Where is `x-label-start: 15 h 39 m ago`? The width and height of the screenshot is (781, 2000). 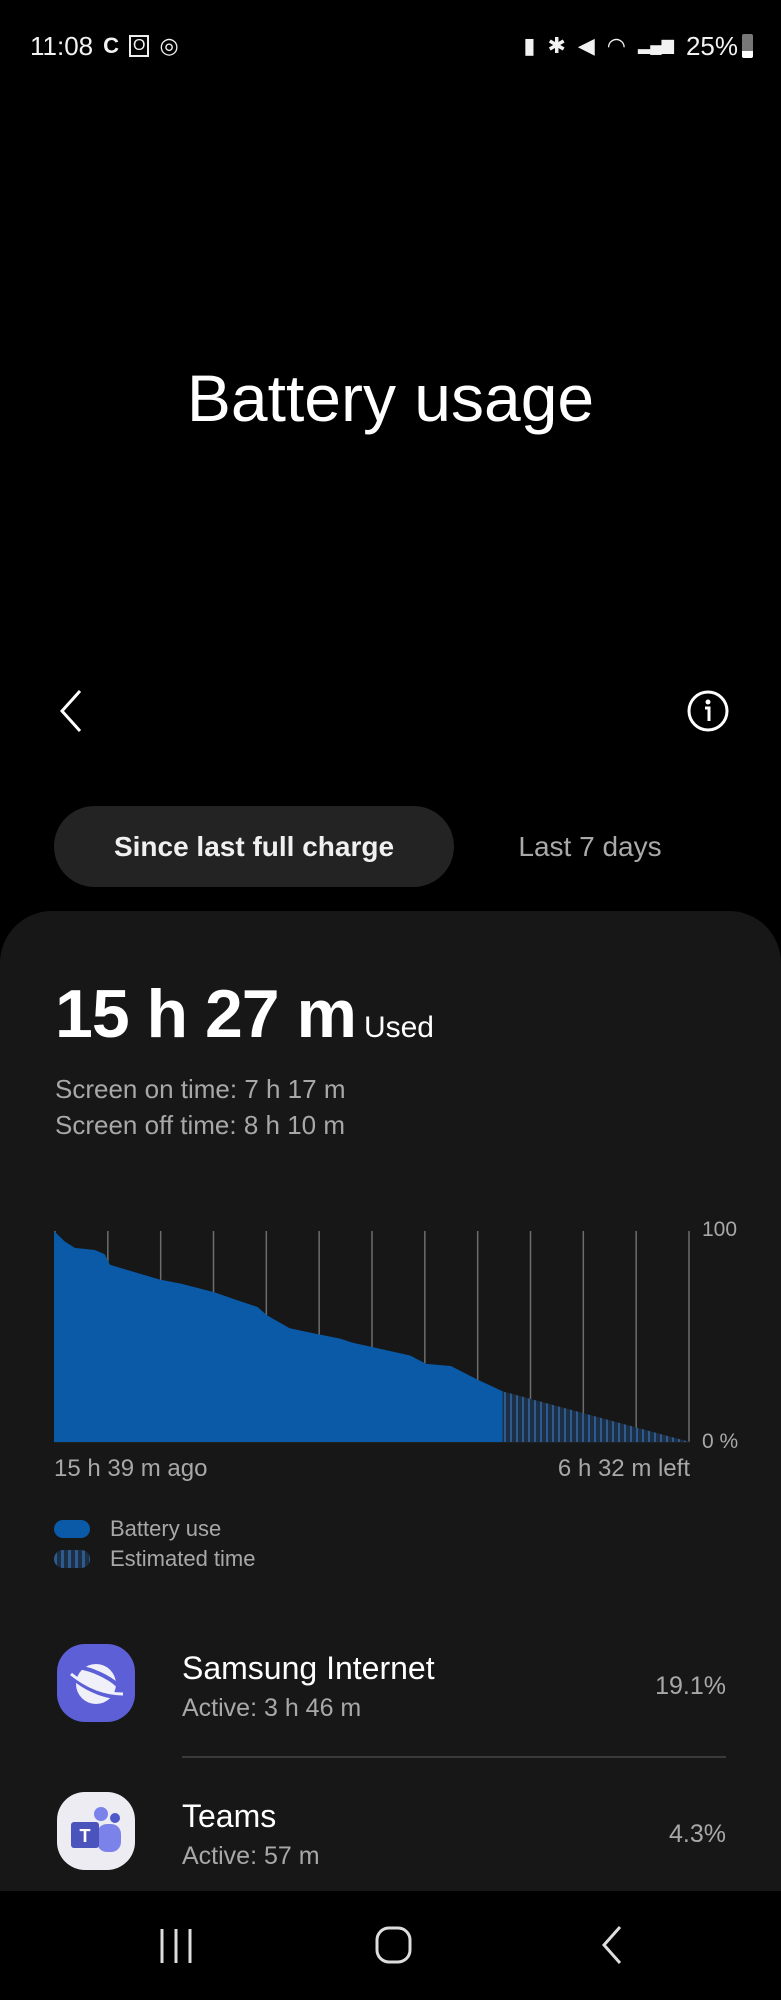 x-label-start: 15 h 39 m ago is located at coordinates (131, 1468).